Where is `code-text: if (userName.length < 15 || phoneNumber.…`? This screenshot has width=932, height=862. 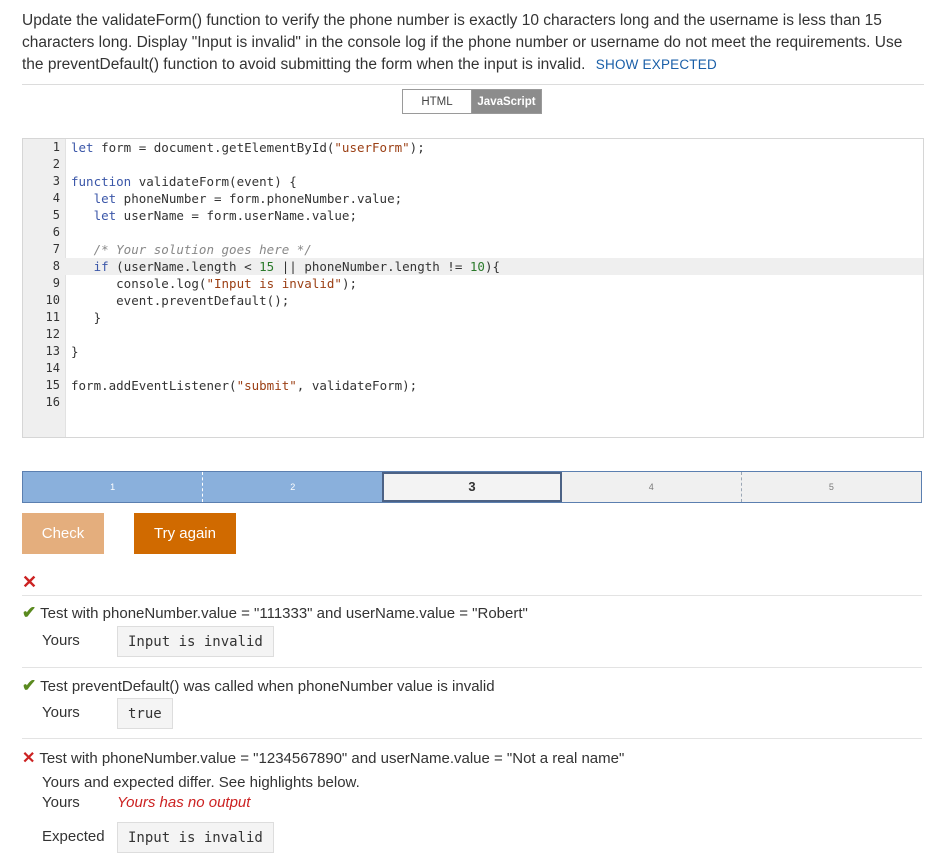 code-text: if (userName.length < 15 || phoneNumber.… is located at coordinates (285, 266).